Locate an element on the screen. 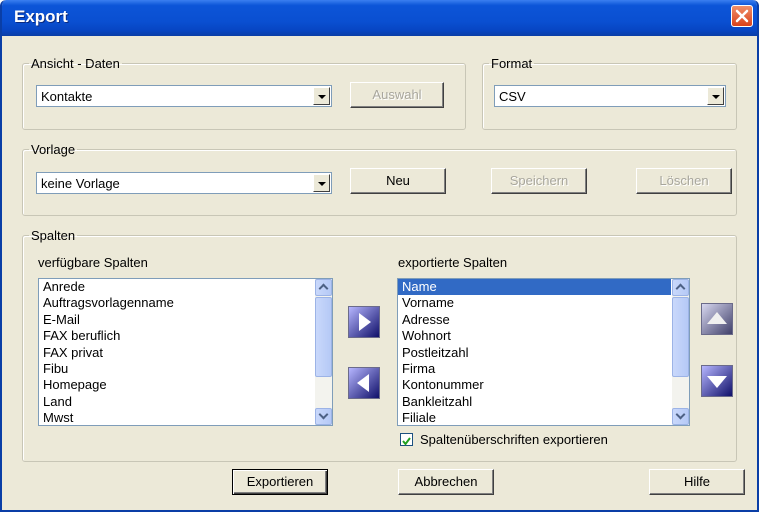 The width and height of the screenshot is (759, 512). move-down-button is located at coordinates (717, 381).